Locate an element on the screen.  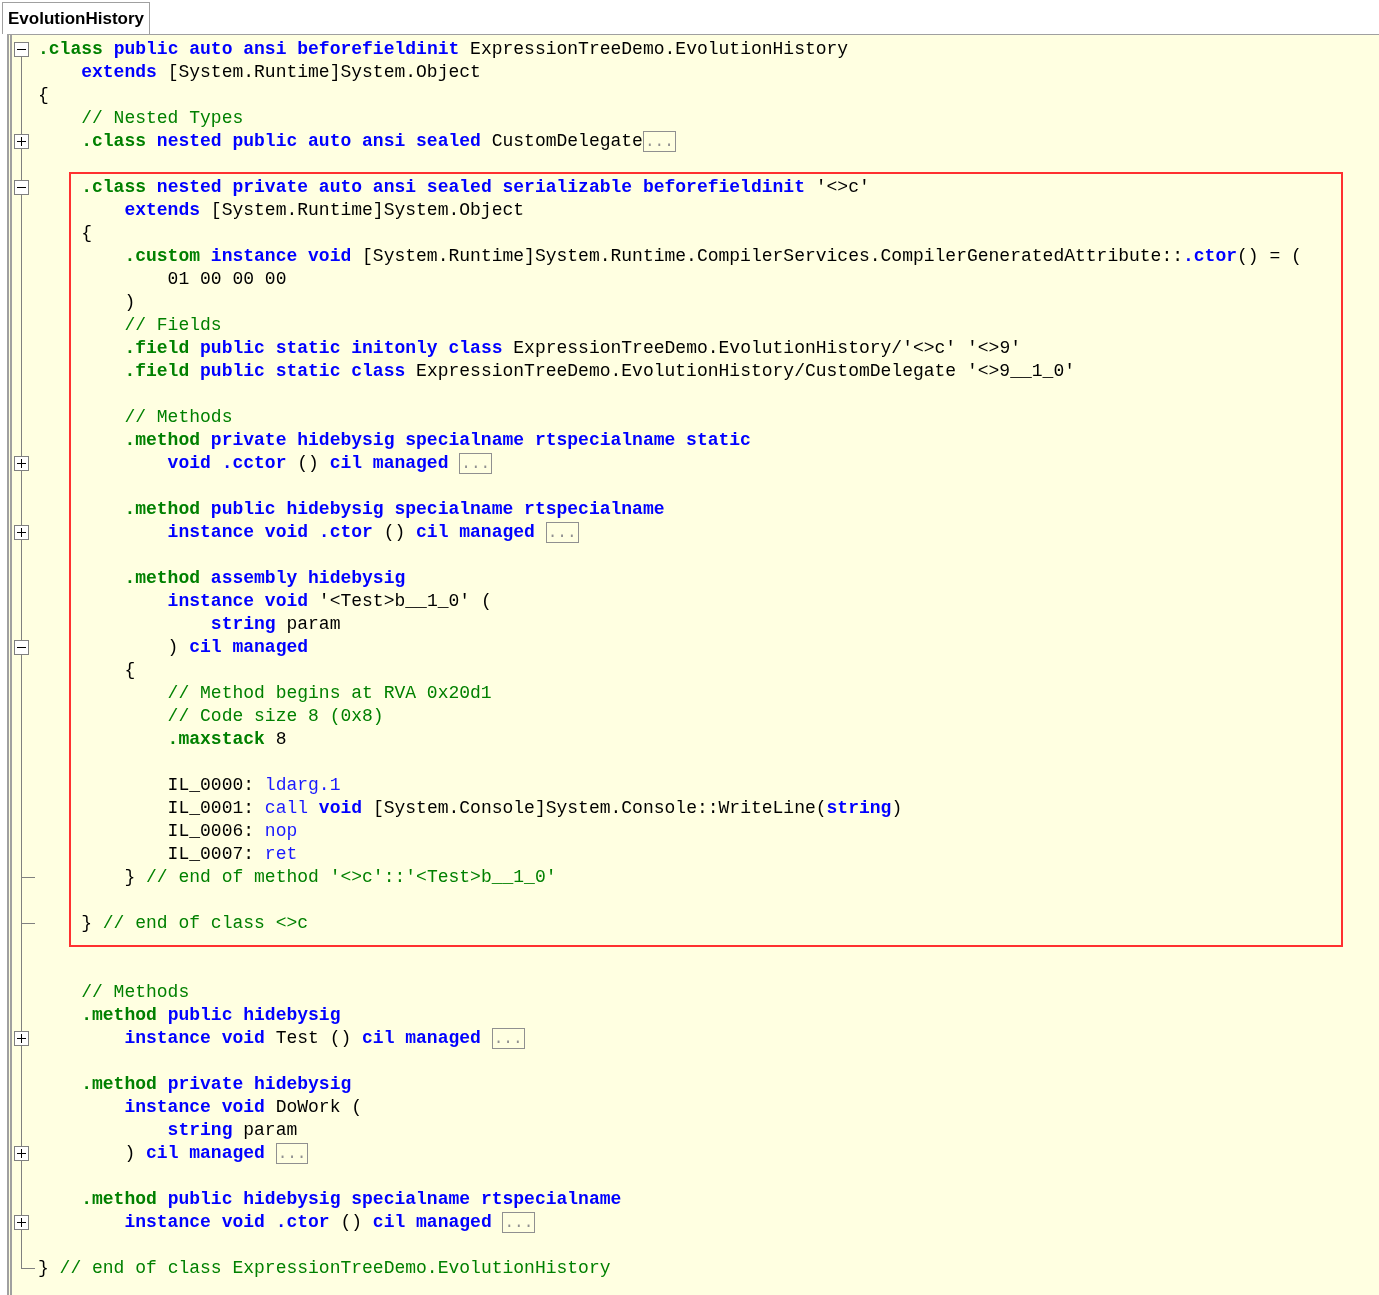
code-line: .field public static initonly class ExpressionTreeDemo.EvolutionHistory/'<>c' '<>9' is located at coordinates (572, 348).